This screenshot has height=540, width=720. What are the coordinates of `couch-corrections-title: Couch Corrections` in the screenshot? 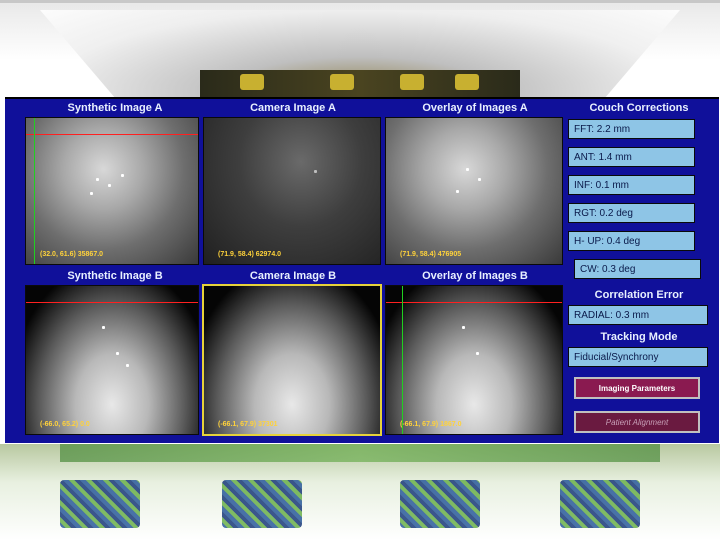 It's located at (639, 108).